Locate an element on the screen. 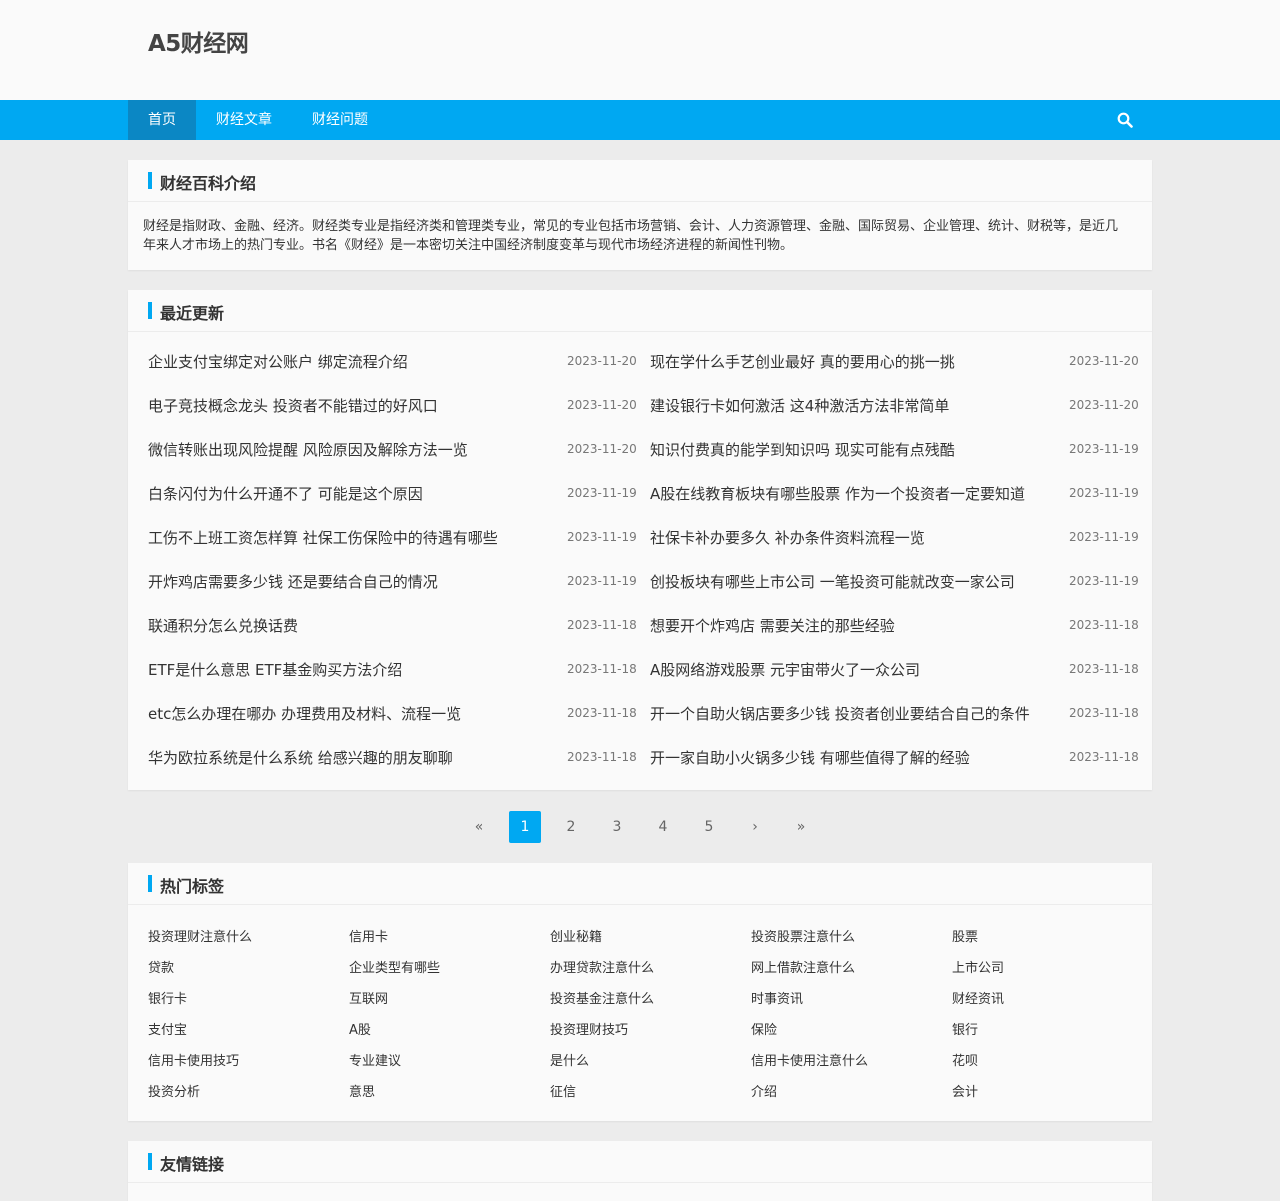  links-panel: 友情链接 is located at coordinates (640, 1171).